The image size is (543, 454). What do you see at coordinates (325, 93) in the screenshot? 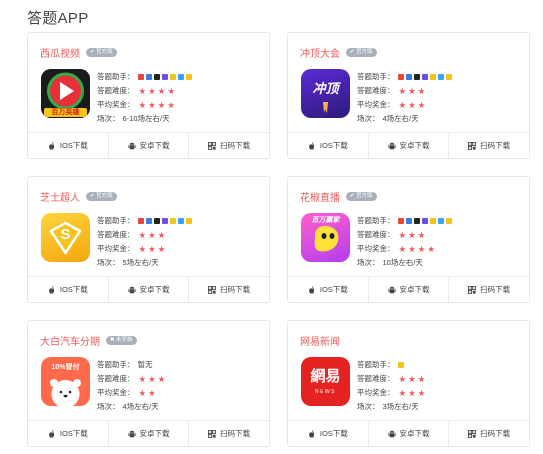
I see `app-logo-chongding: 冲顶` at bounding box center [325, 93].